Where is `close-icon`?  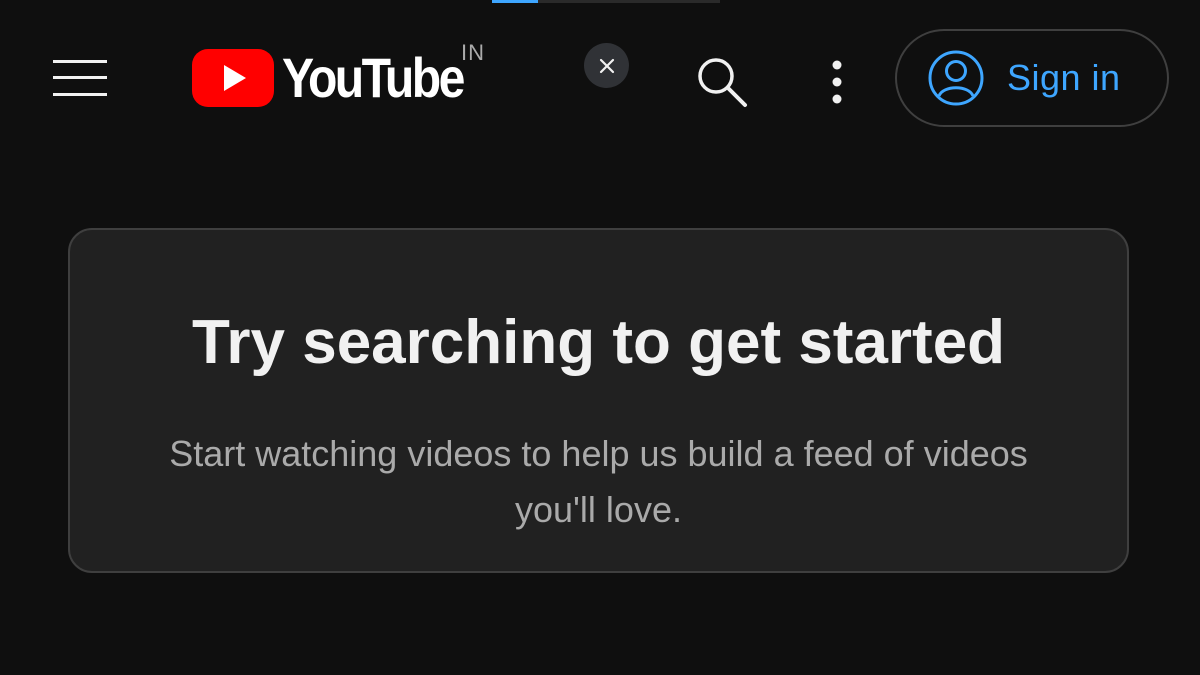
close-icon is located at coordinates (606, 65).